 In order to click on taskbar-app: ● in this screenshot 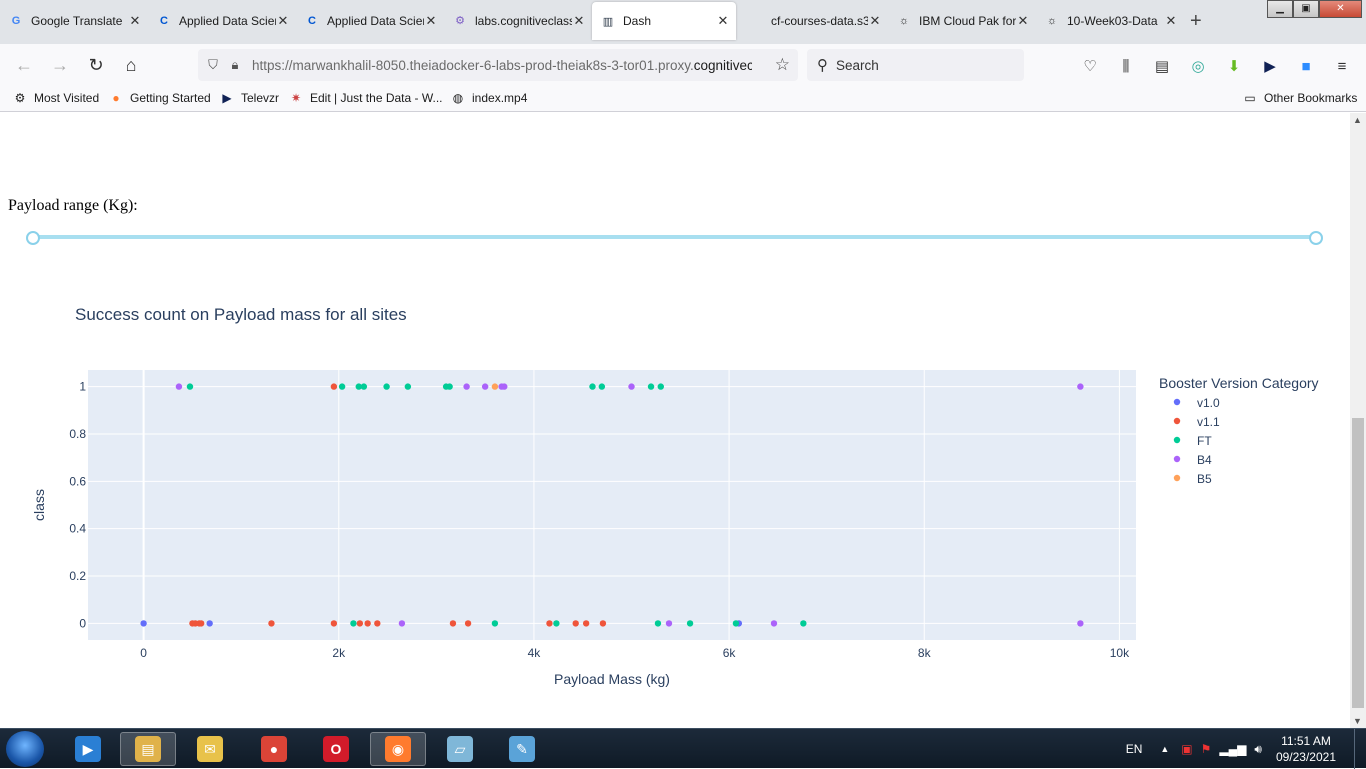, I will do `click(274, 749)`.